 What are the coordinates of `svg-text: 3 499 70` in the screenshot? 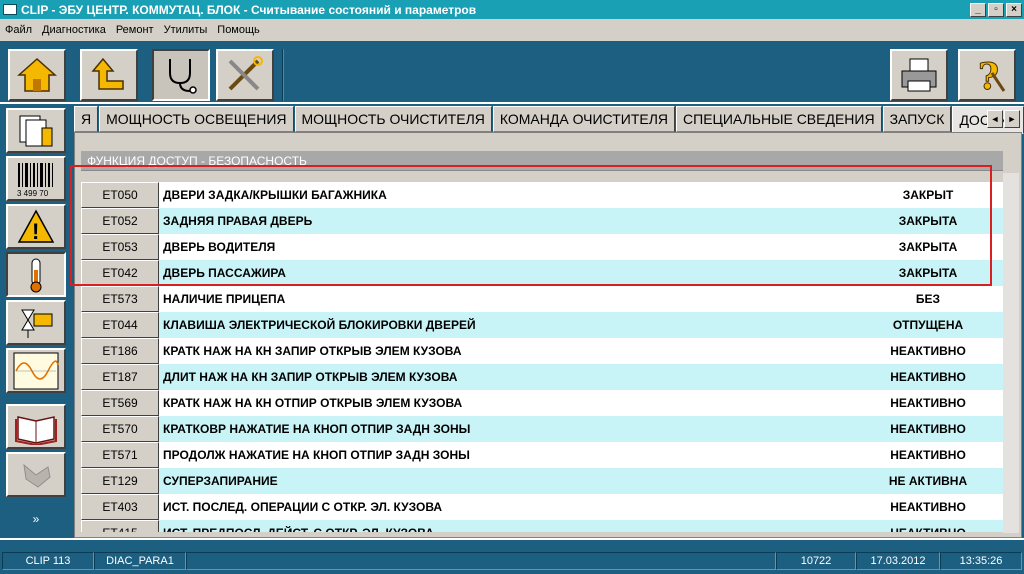 It's located at (33, 193).